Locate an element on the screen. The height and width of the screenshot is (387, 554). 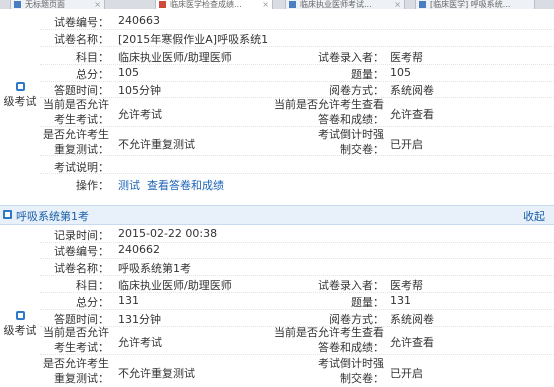
section-header: 呼吸系统第1考 收起 is located at coordinates (277, 215).